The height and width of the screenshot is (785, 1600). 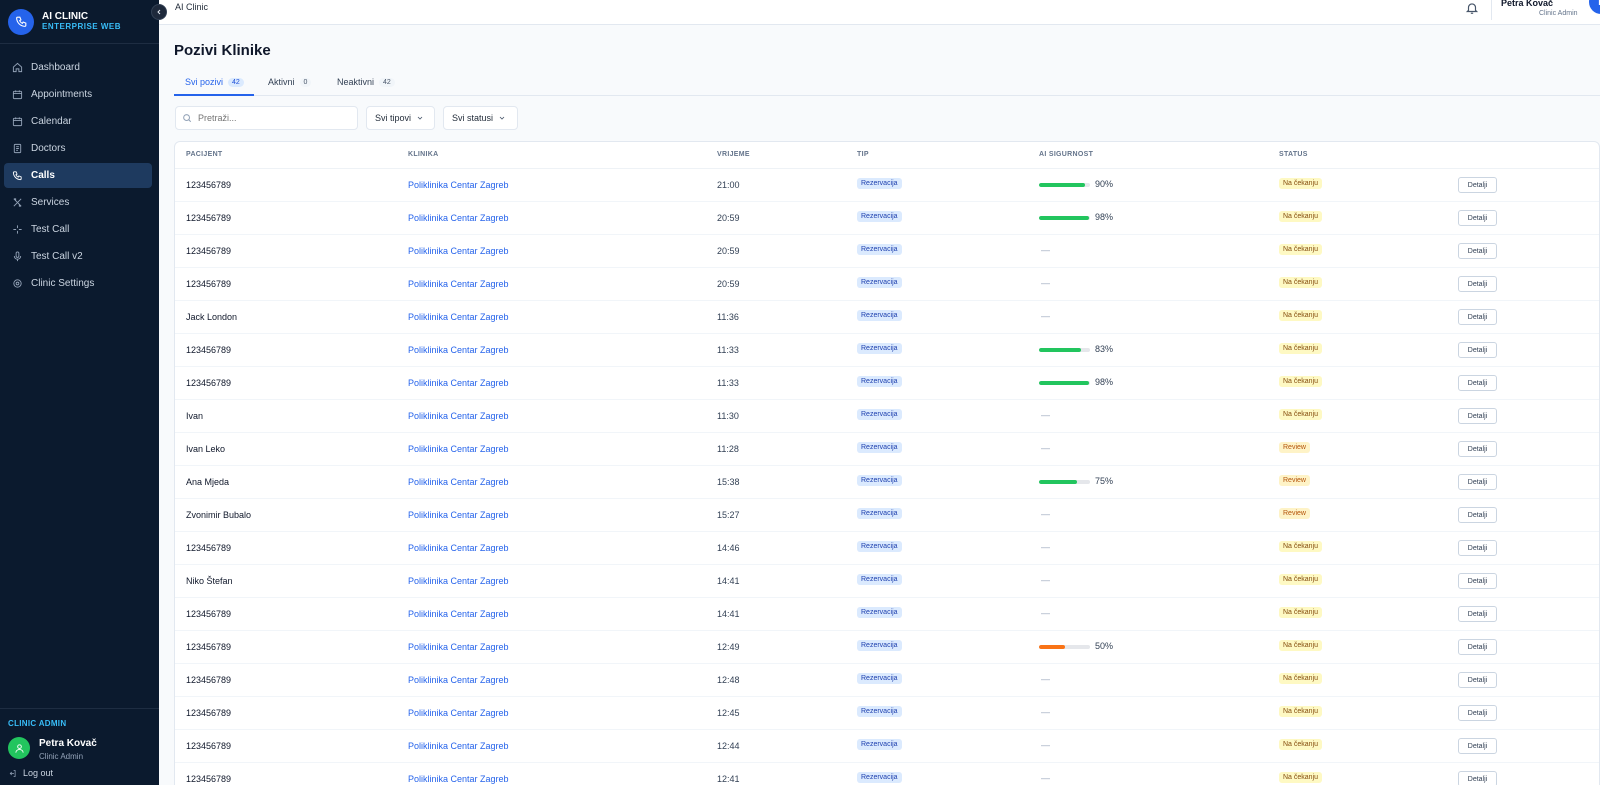 What do you see at coordinates (43, 175) in the screenshot?
I see `sidebar-item-label: Calls` at bounding box center [43, 175].